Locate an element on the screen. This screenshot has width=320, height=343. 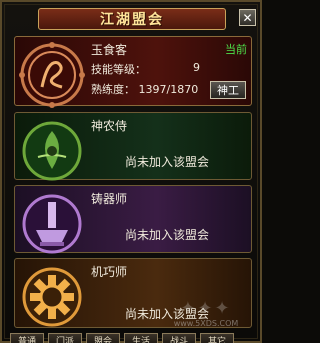
skill-level-label: 技能等级： is located at coordinates (118, 69).